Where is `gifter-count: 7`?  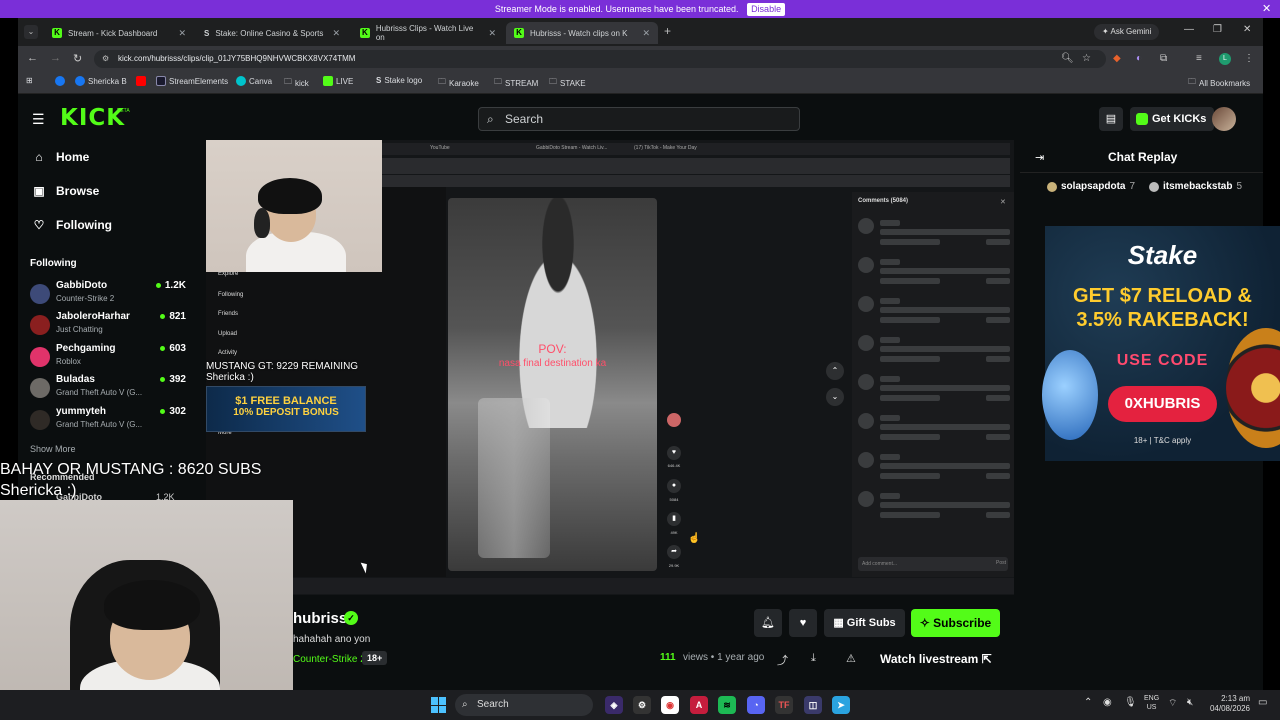
gifter-count: 7 is located at coordinates (1132, 186).